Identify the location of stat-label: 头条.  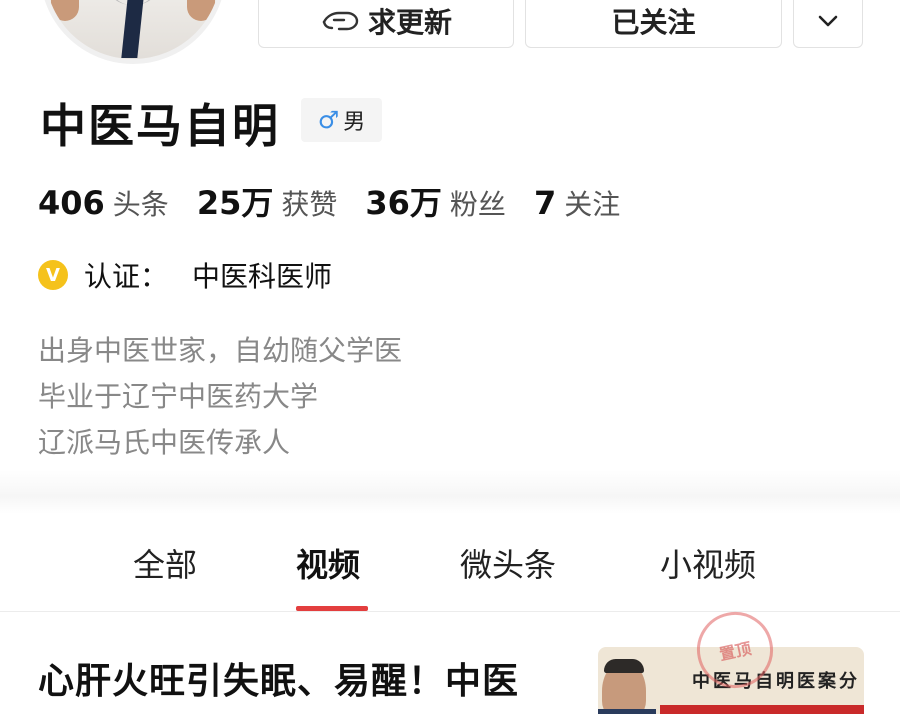
(140, 204).